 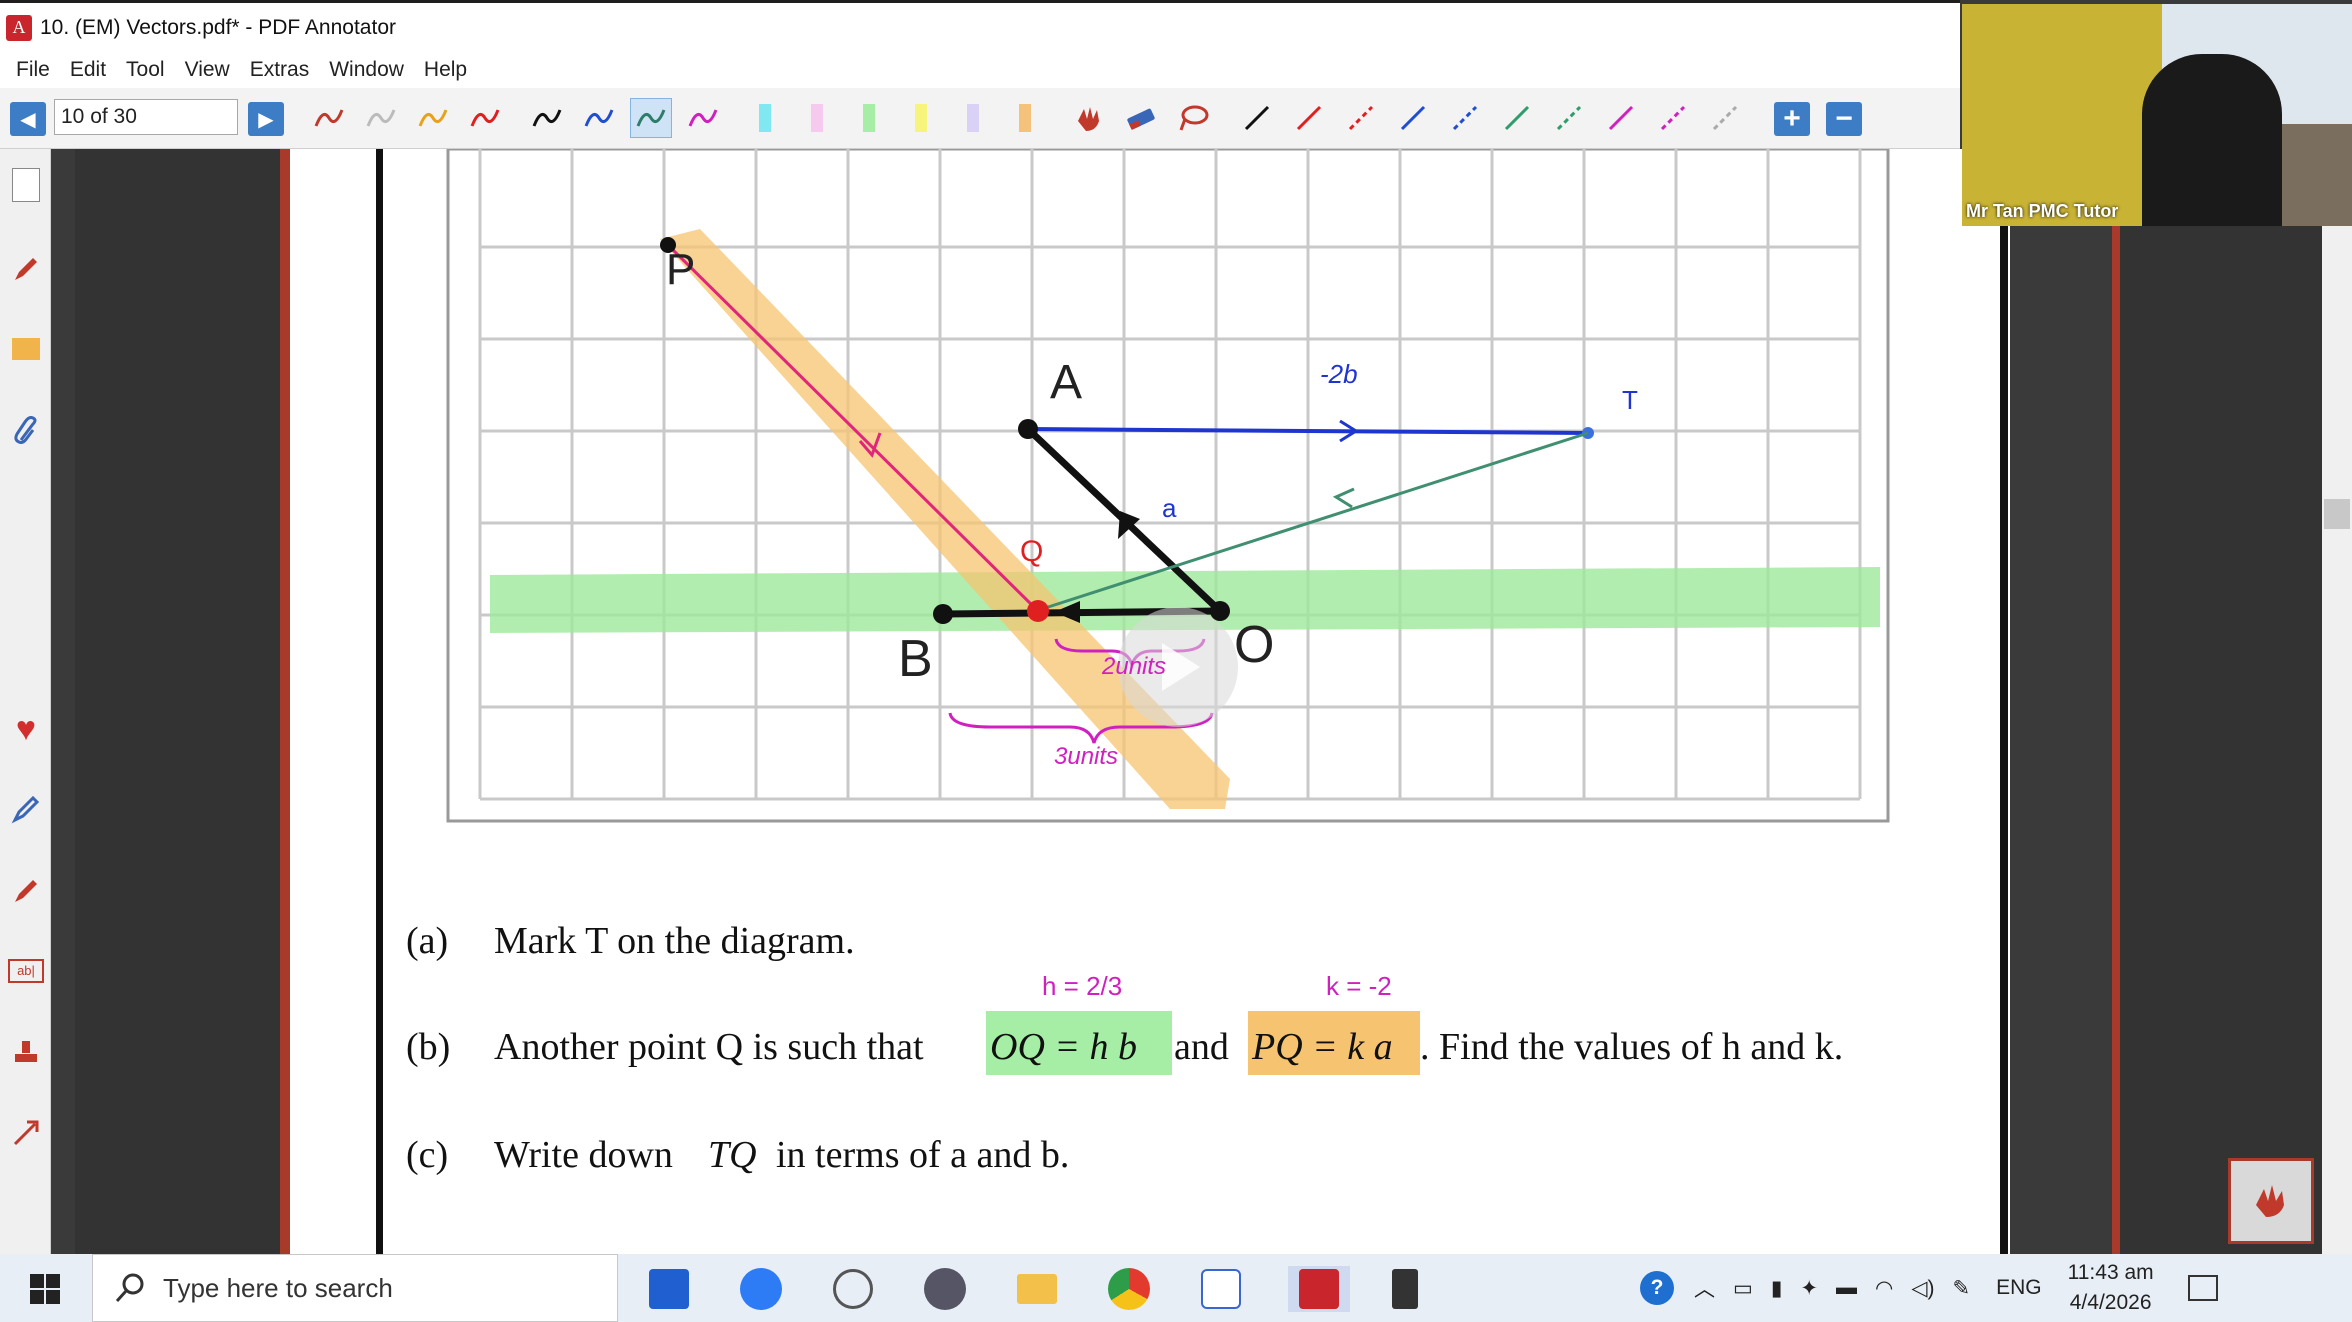 What do you see at coordinates (761, 1289) in the screenshot?
I see `zoom-icon` at bounding box center [761, 1289].